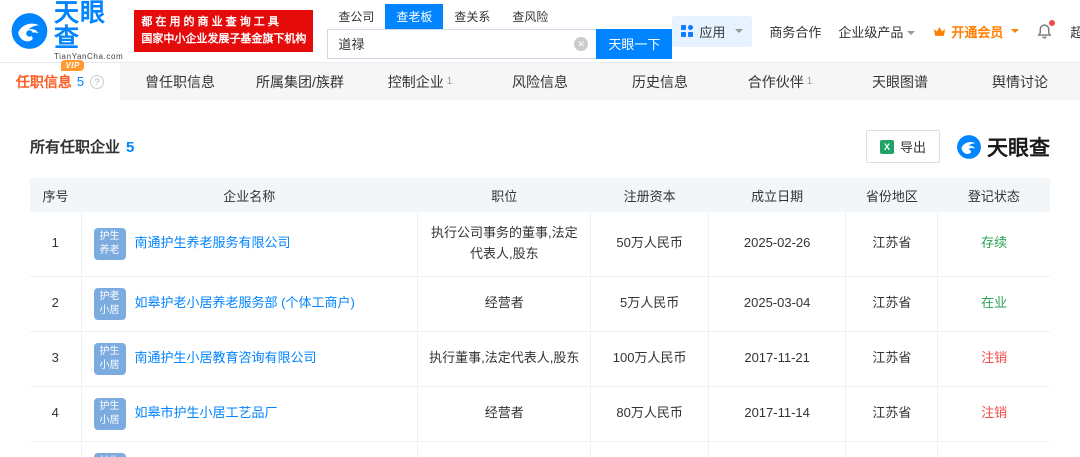  What do you see at coordinates (993, 195) in the screenshot?
I see `column-header: 登记状态` at bounding box center [993, 195].